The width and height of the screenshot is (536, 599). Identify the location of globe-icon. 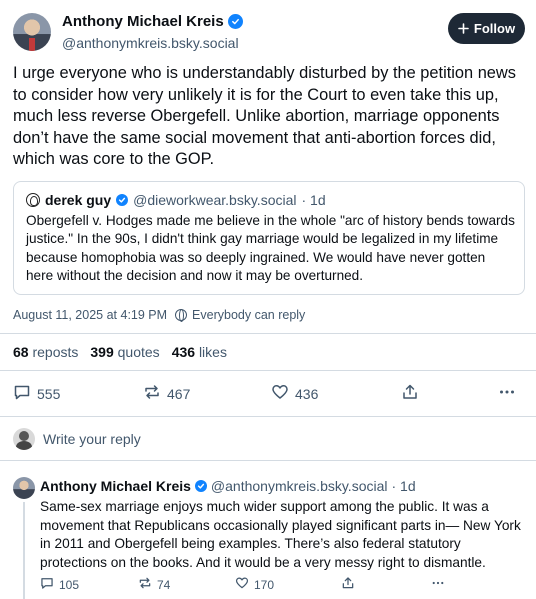
(181, 315).